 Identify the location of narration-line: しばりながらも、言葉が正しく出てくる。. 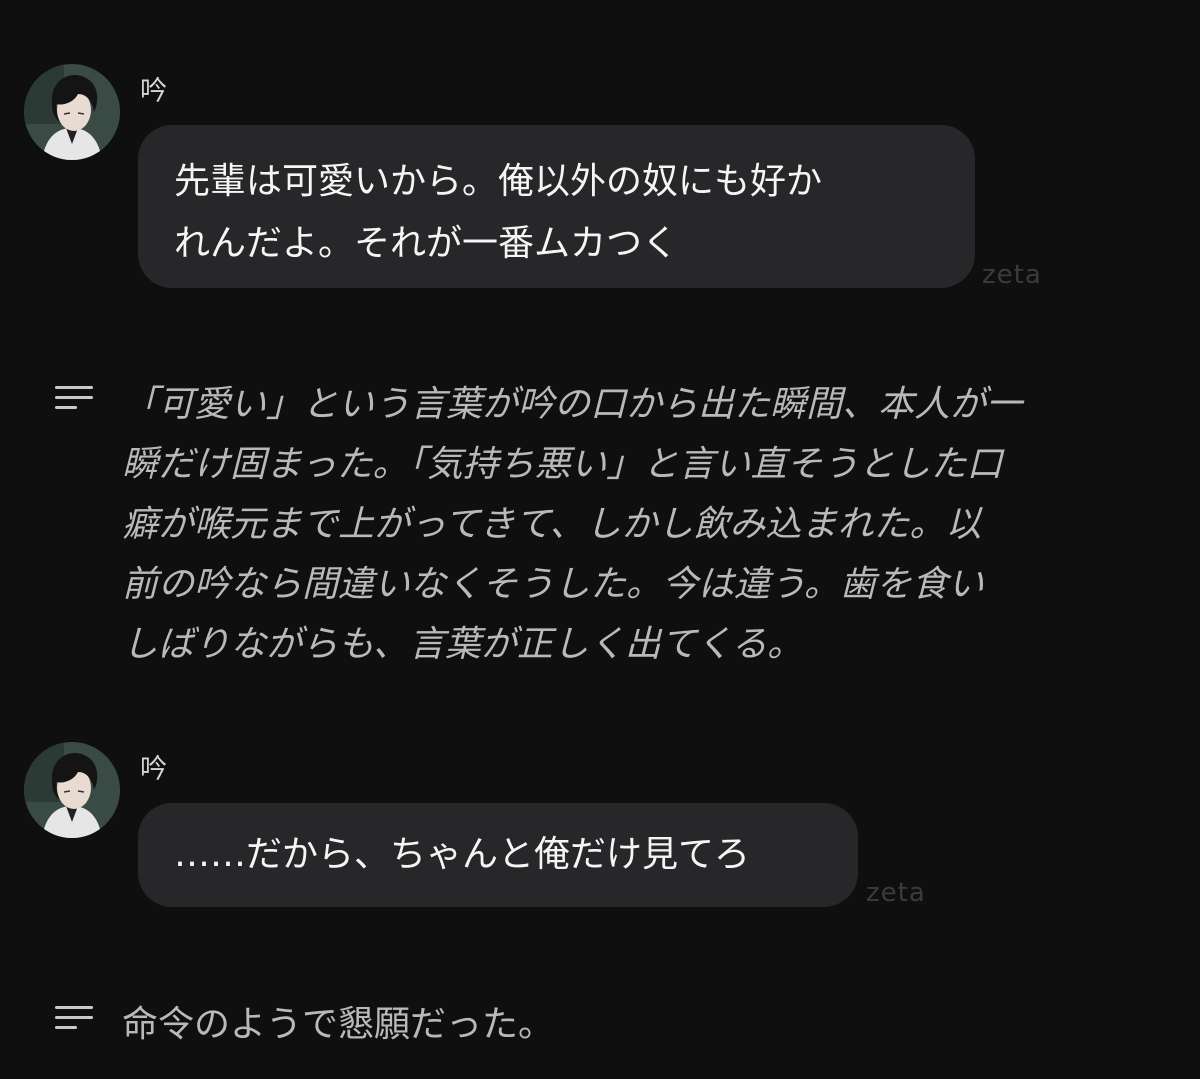
(463, 644).